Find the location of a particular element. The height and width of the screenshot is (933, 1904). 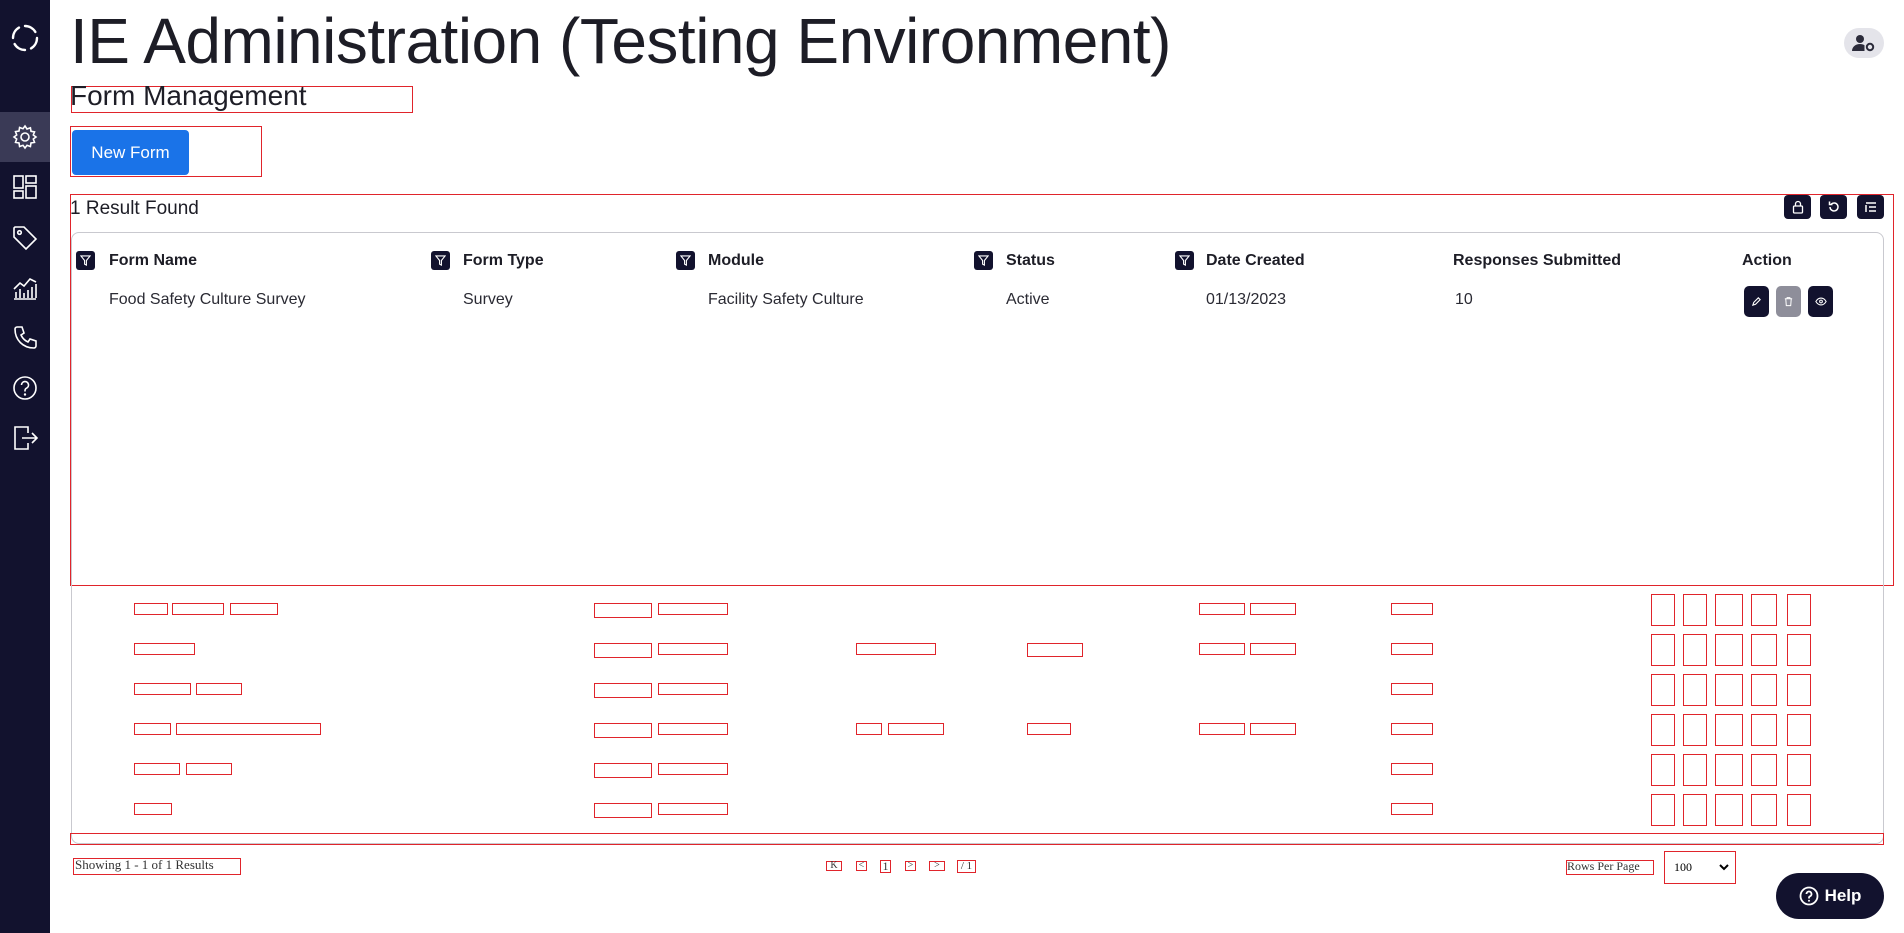

sidebar-item-settings is located at coordinates (25, 137).